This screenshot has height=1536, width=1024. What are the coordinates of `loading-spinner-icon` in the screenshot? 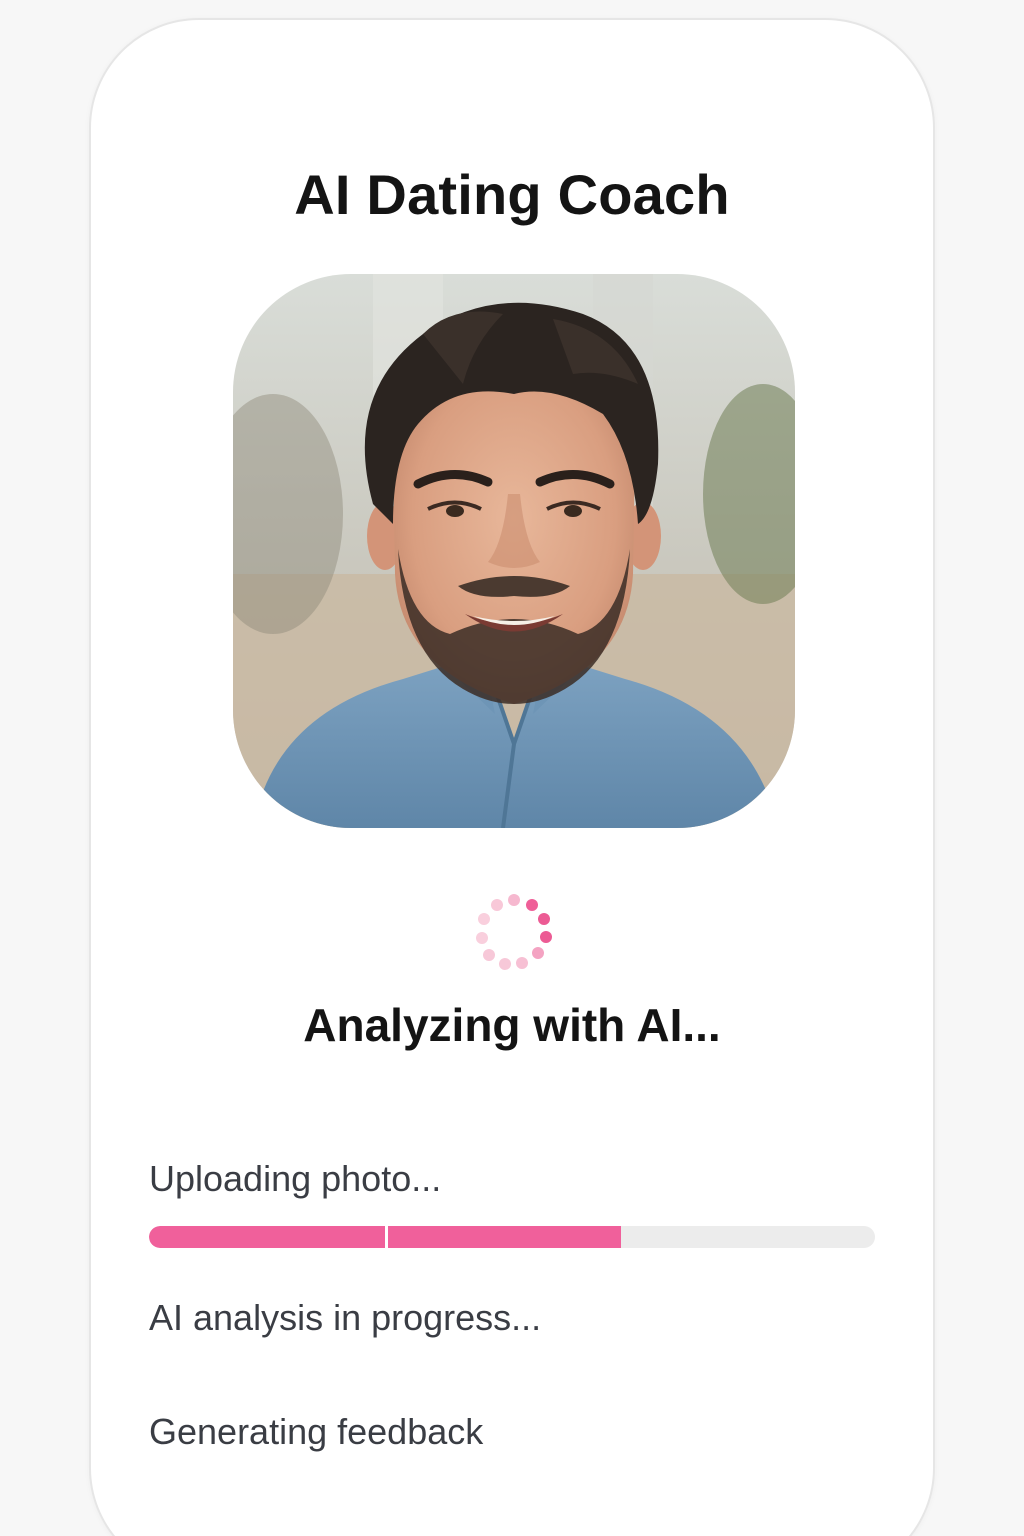 It's located at (514, 932).